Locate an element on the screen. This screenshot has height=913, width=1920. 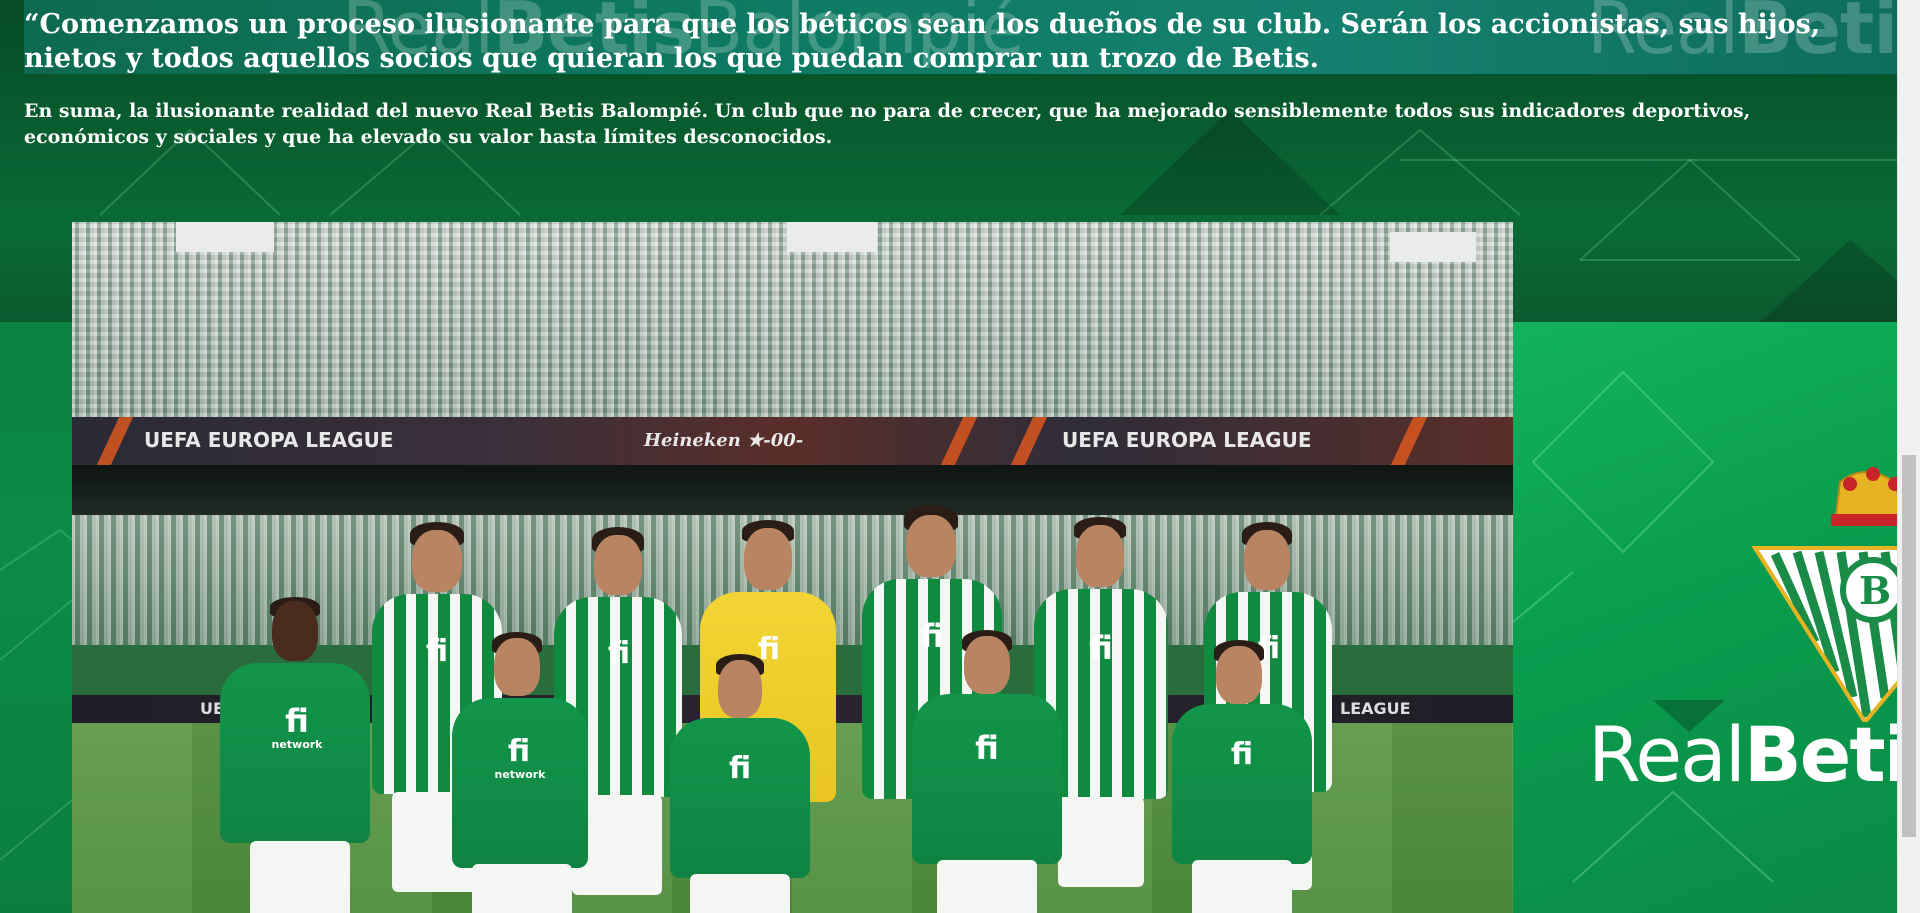
ad-board-text-left: UEFA EUROPA LEAGUE is located at coordinates (269, 440).